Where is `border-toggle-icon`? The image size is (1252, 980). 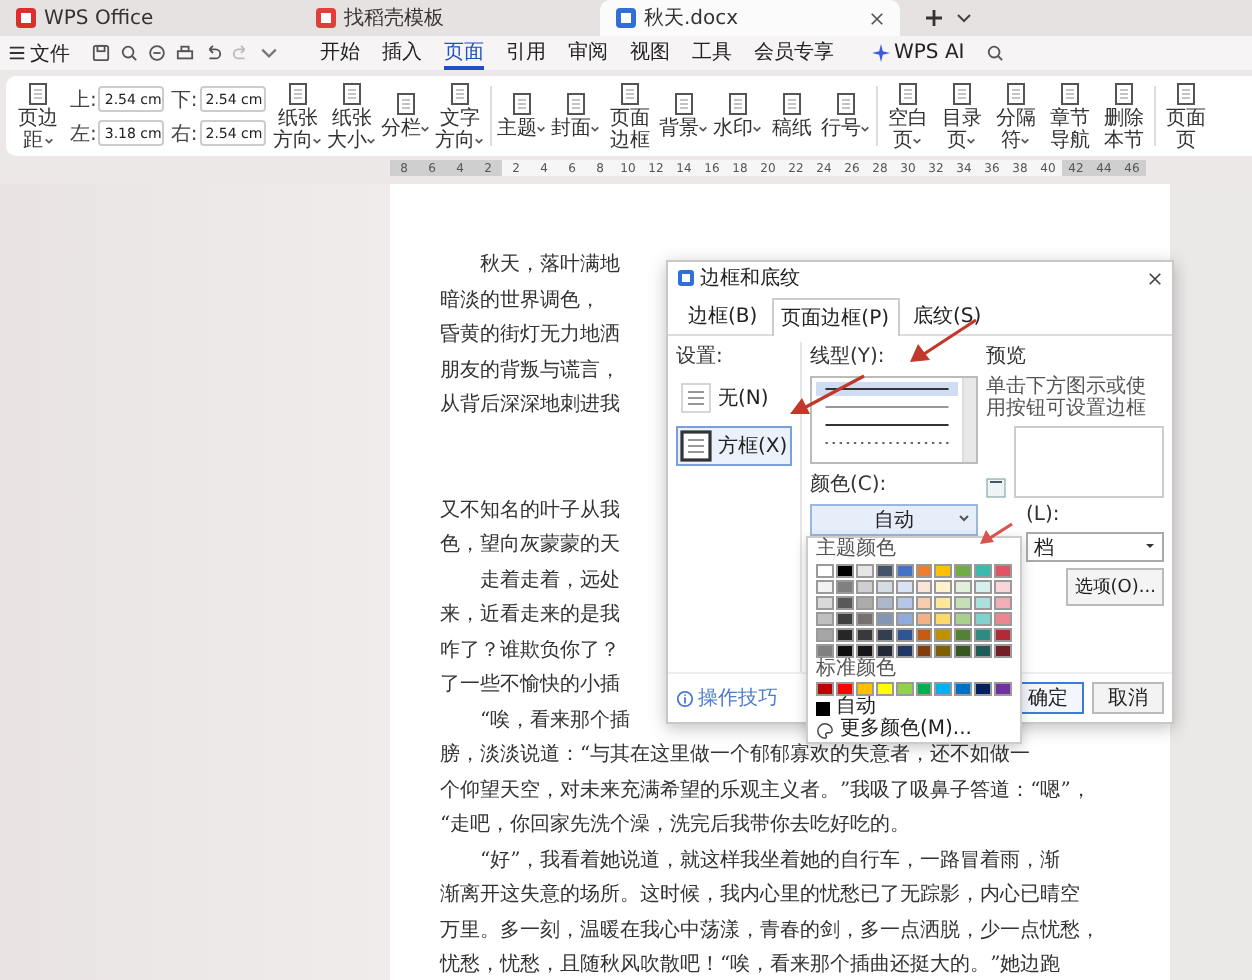 border-toggle-icon is located at coordinates (996, 488).